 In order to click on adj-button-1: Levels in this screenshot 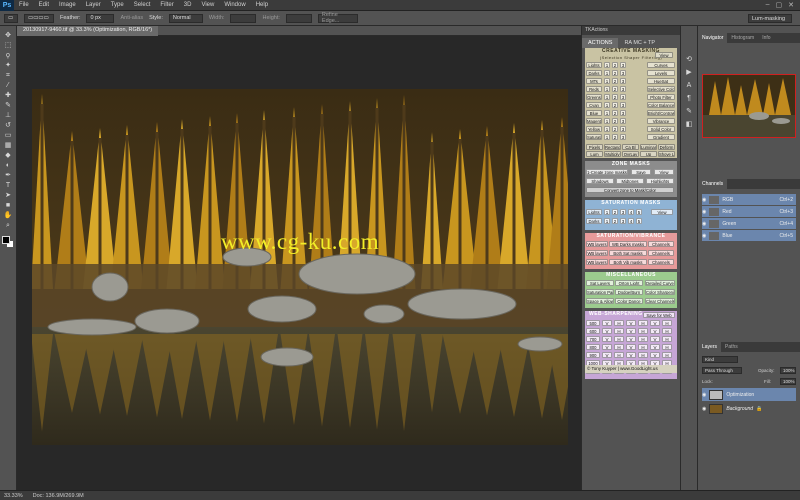, I will do `click(661, 73)`.